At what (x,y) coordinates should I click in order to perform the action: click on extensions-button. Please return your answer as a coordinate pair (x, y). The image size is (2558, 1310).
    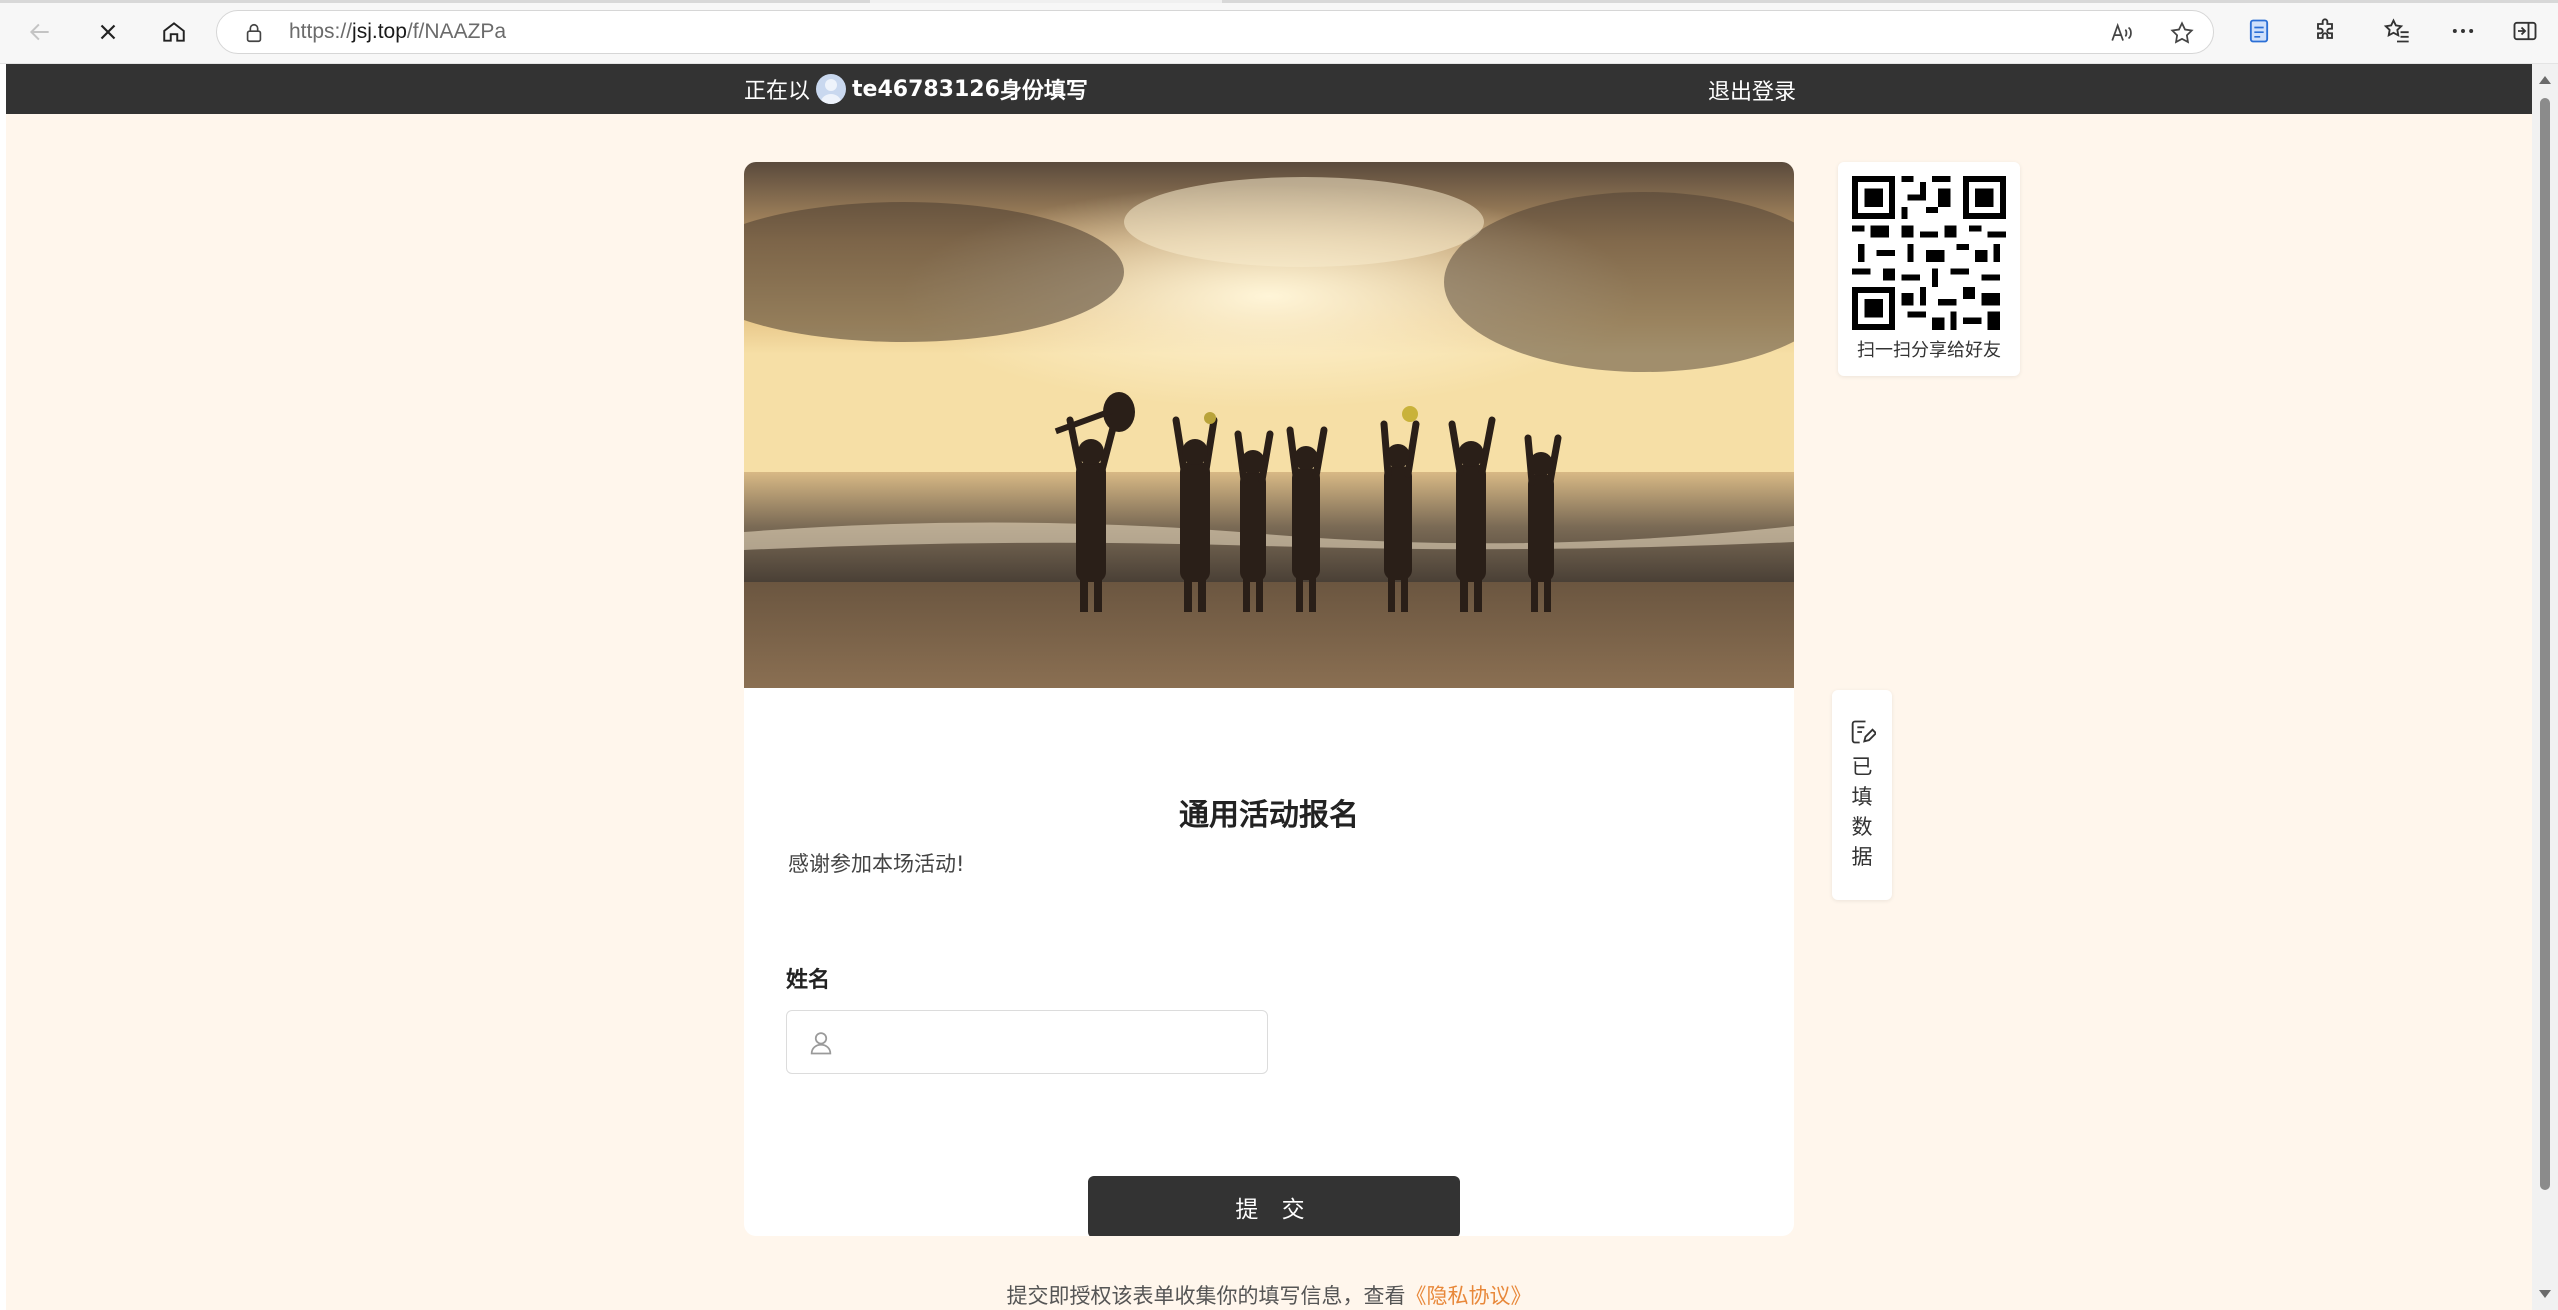
    Looking at the image, I should click on (2325, 31).